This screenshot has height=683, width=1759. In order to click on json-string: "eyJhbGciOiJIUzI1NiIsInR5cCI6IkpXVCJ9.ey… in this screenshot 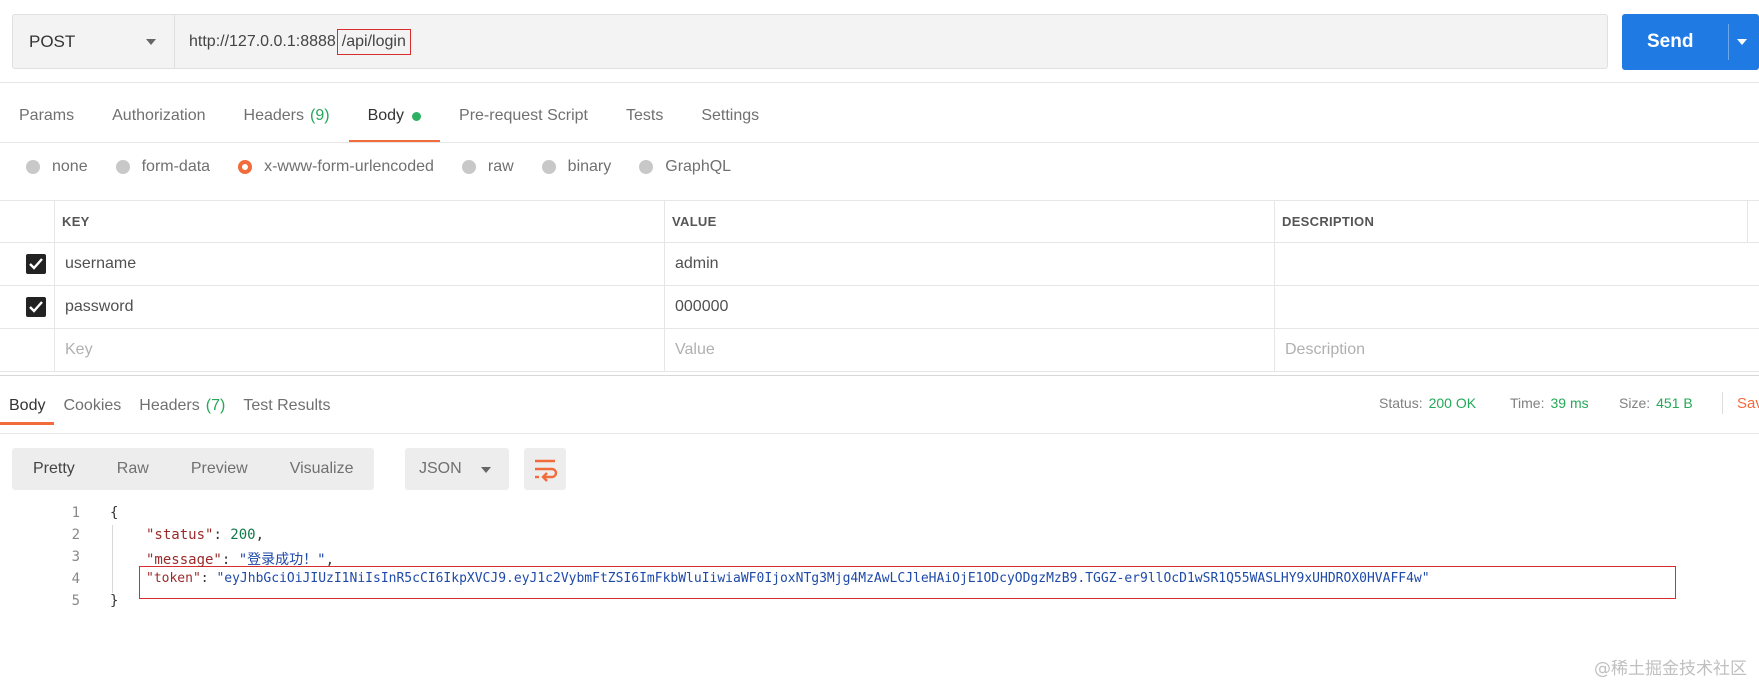, I will do `click(823, 578)`.